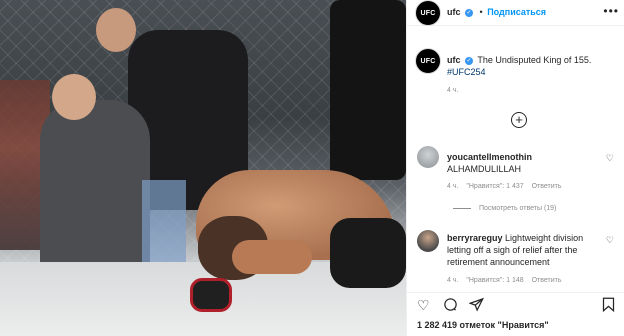  What do you see at coordinates (494, 186) in the screenshot?
I see `comment-likes-count: "Нравится": 1 437` at bounding box center [494, 186].